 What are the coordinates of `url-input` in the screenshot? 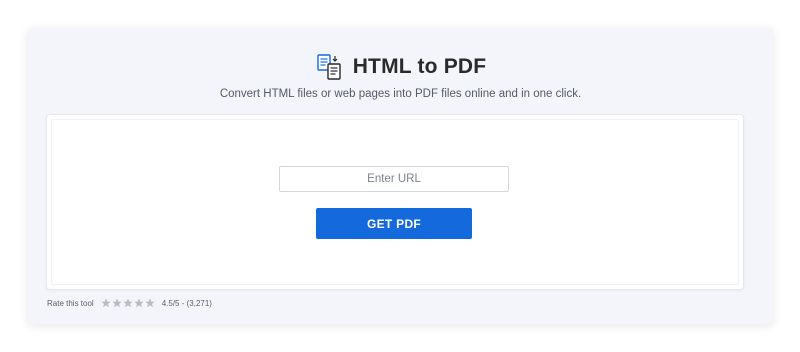 It's located at (394, 179).